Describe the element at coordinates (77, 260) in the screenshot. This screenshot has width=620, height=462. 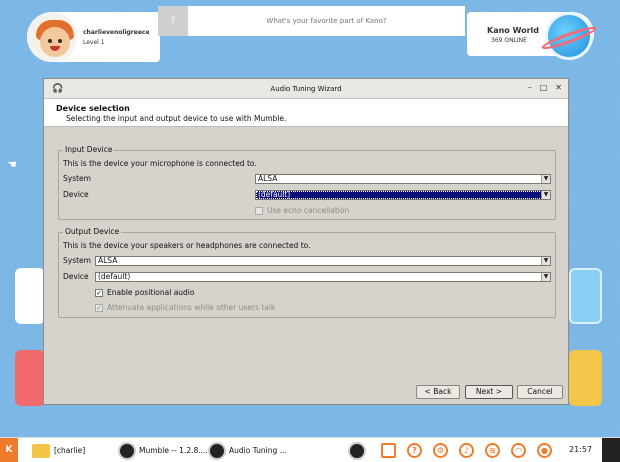
I see `output-system-label: System` at that location.